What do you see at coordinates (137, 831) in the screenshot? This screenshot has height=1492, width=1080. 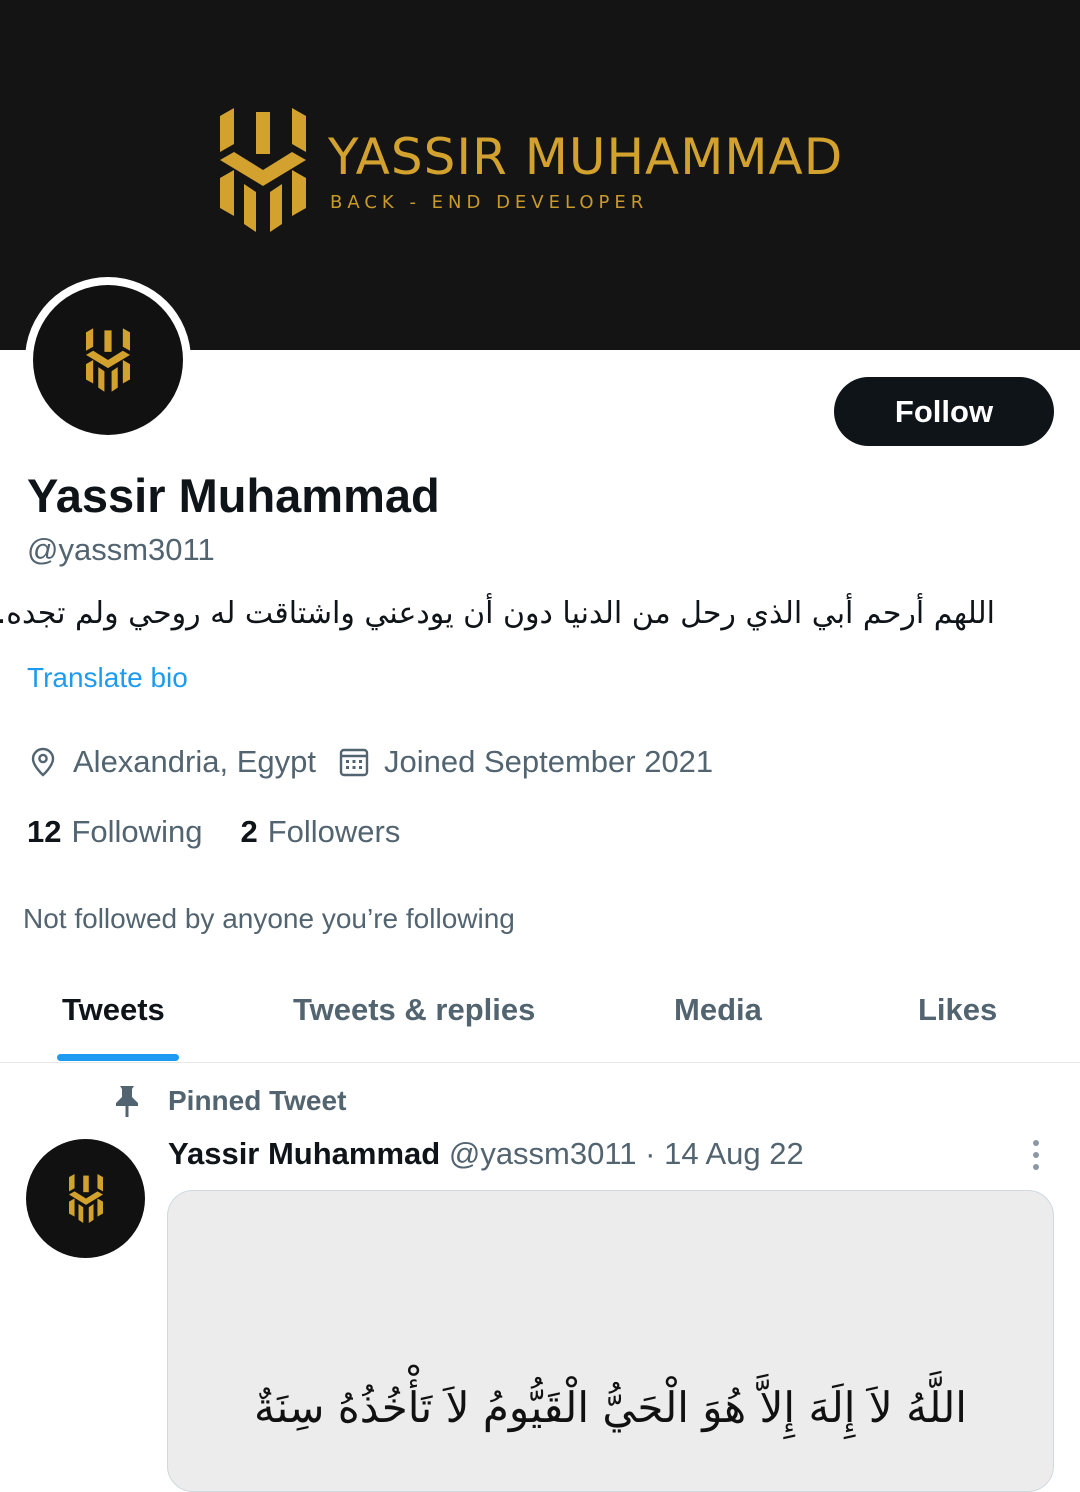 I see `following-label: Following` at bounding box center [137, 831].